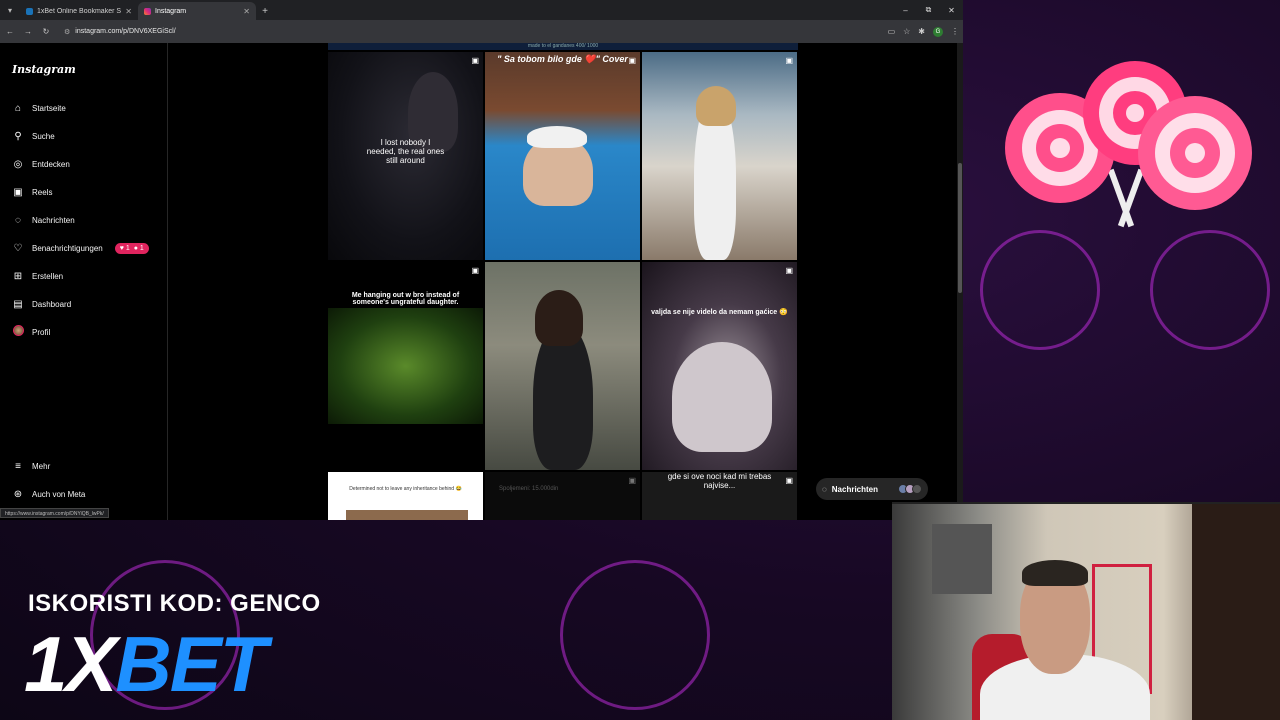 The image size is (1280, 720). What do you see at coordinates (562, 156) in the screenshot?
I see `grid-post: ▣ " Sa tobom bilo gde ❤️" Cover` at bounding box center [562, 156].